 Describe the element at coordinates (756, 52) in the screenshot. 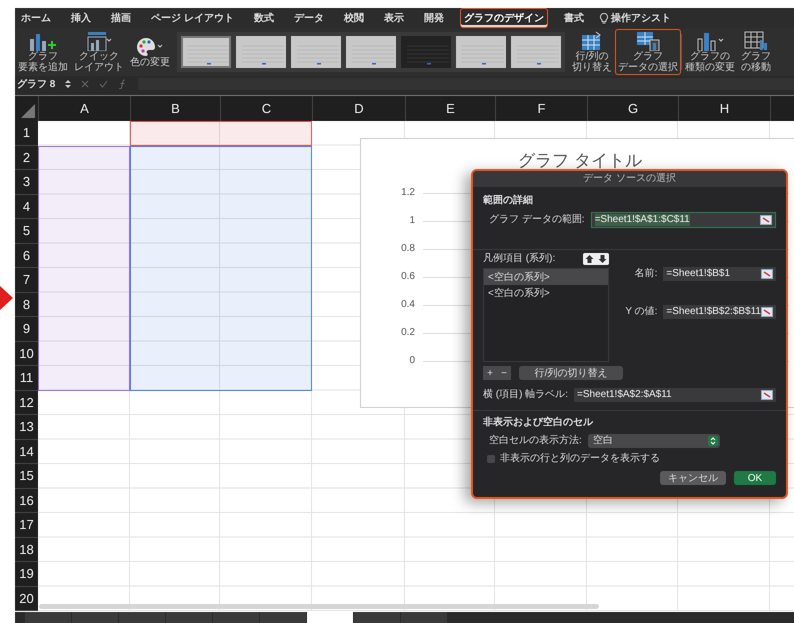

I see `ribbon-button: グラフ の移動` at that location.